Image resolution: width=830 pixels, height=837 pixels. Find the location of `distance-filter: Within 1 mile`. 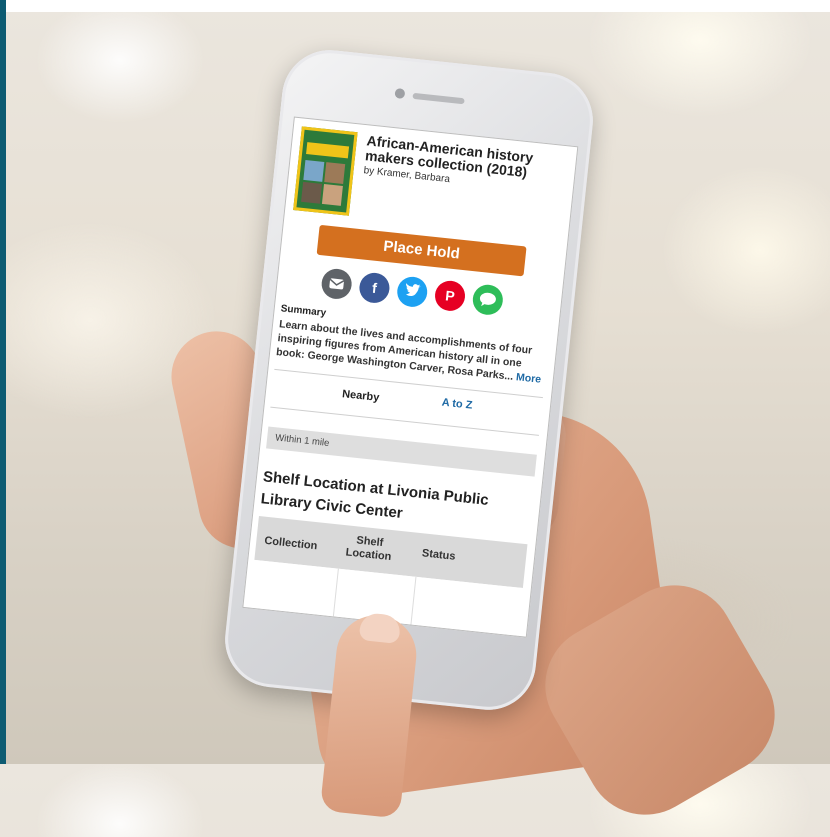

distance-filter: Within 1 mile is located at coordinates (401, 451).